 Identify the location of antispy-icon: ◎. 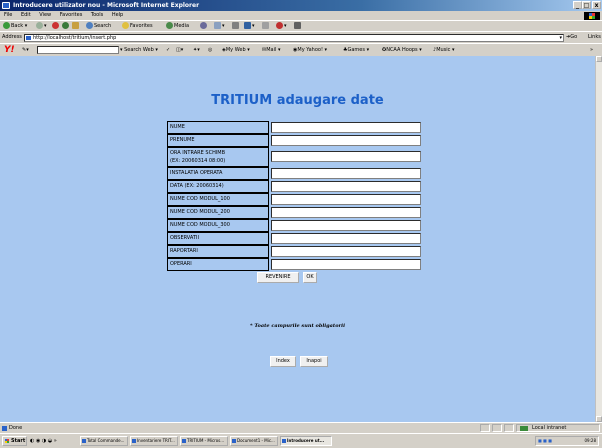
(210, 50).